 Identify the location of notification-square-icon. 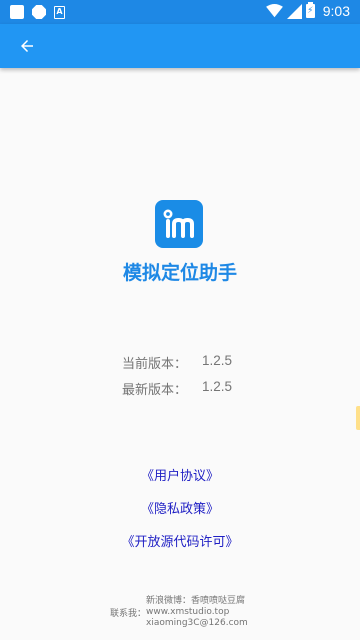
(17, 12).